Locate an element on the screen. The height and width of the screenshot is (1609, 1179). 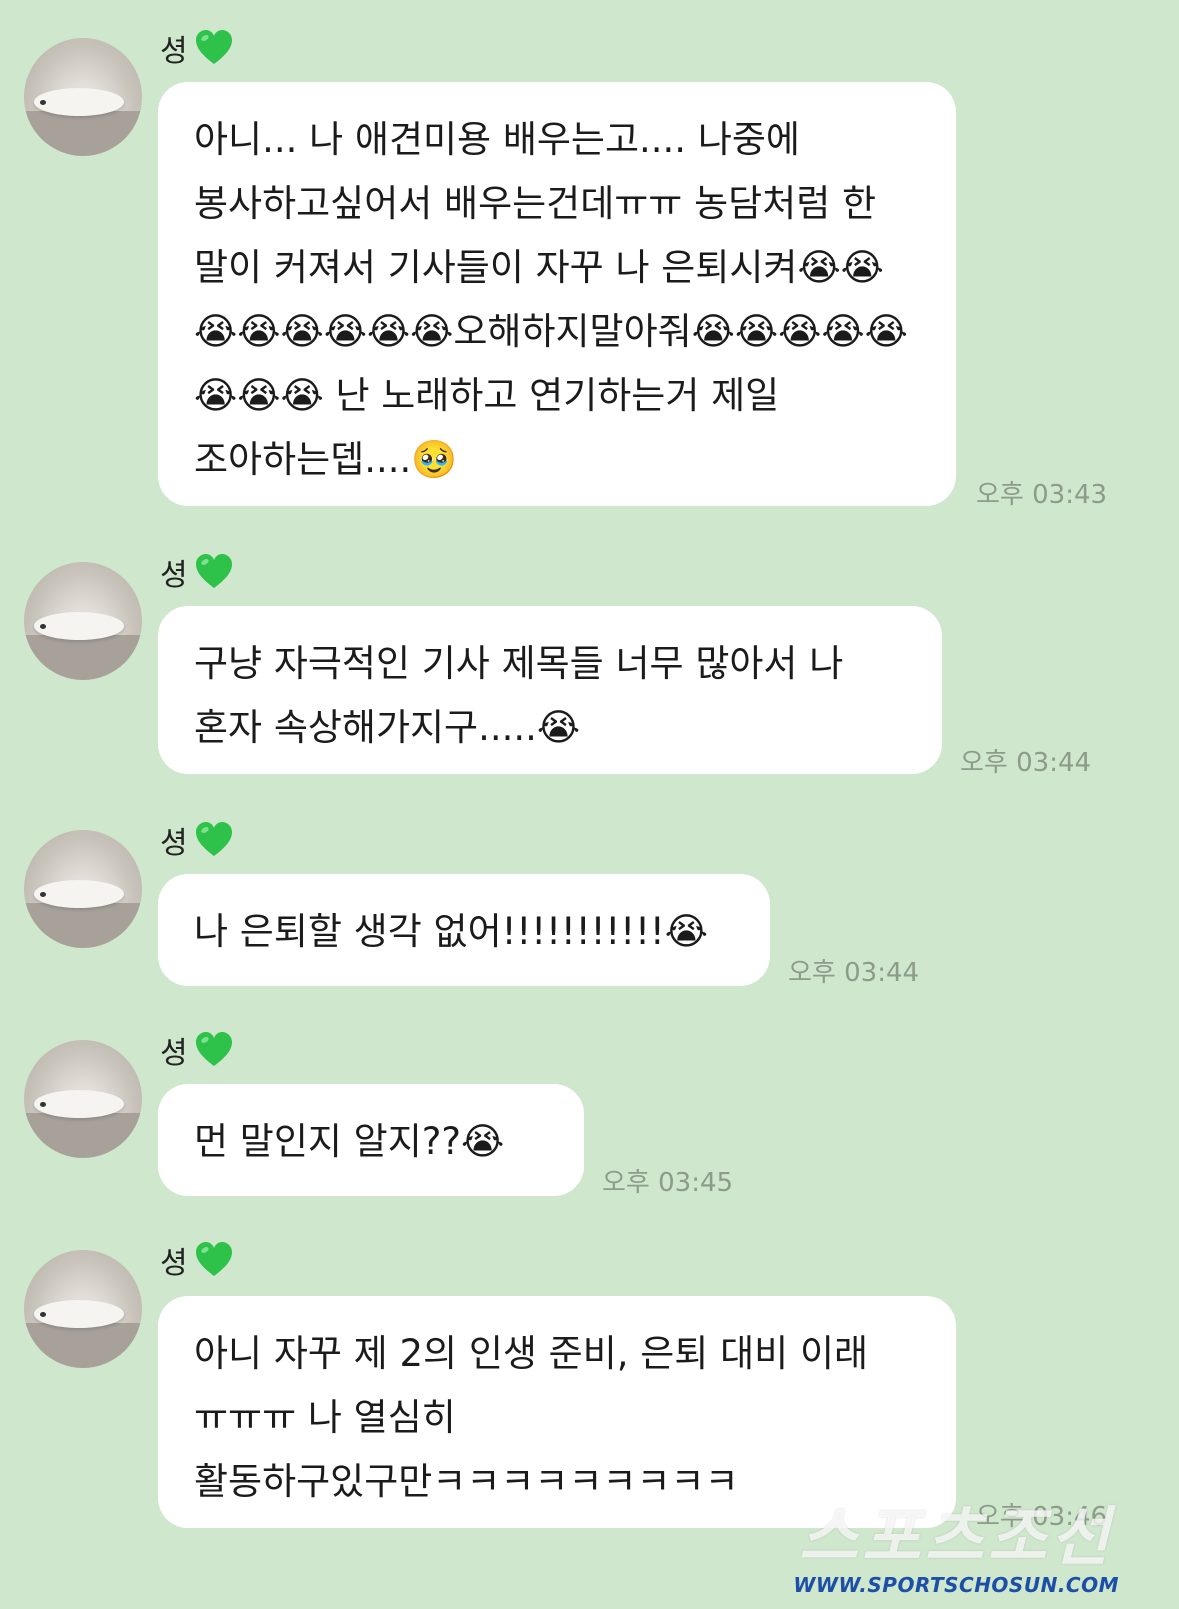
watermark: 스포츠조선 WWW.SPORTSCHOSUN.COM is located at coordinates (956, 1550).